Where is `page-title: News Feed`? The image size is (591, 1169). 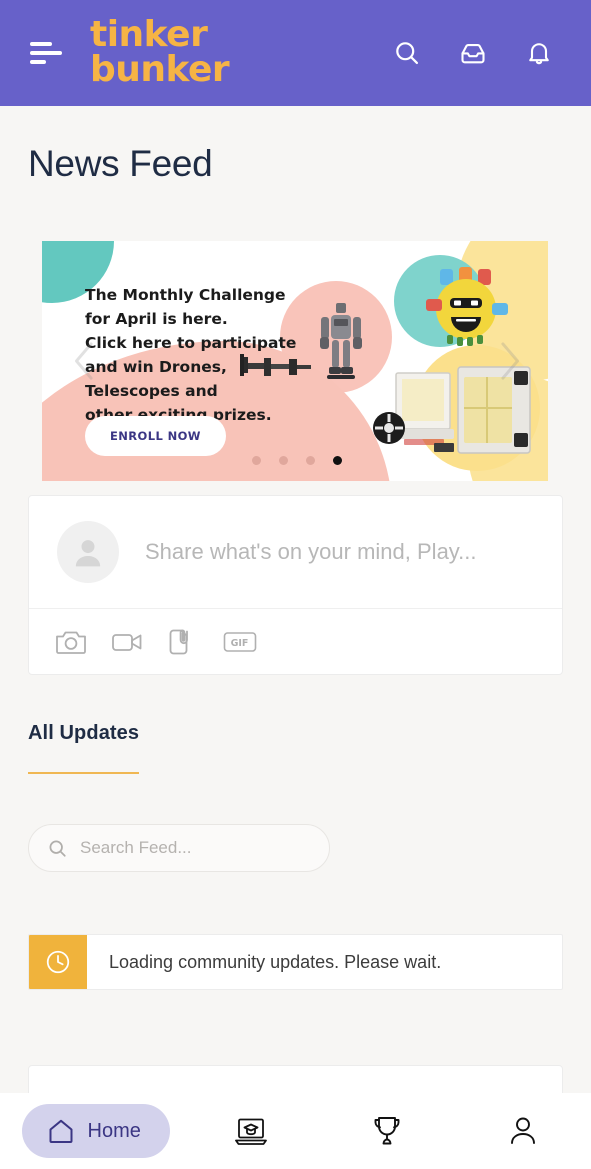 page-title: News Feed is located at coordinates (120, 163).